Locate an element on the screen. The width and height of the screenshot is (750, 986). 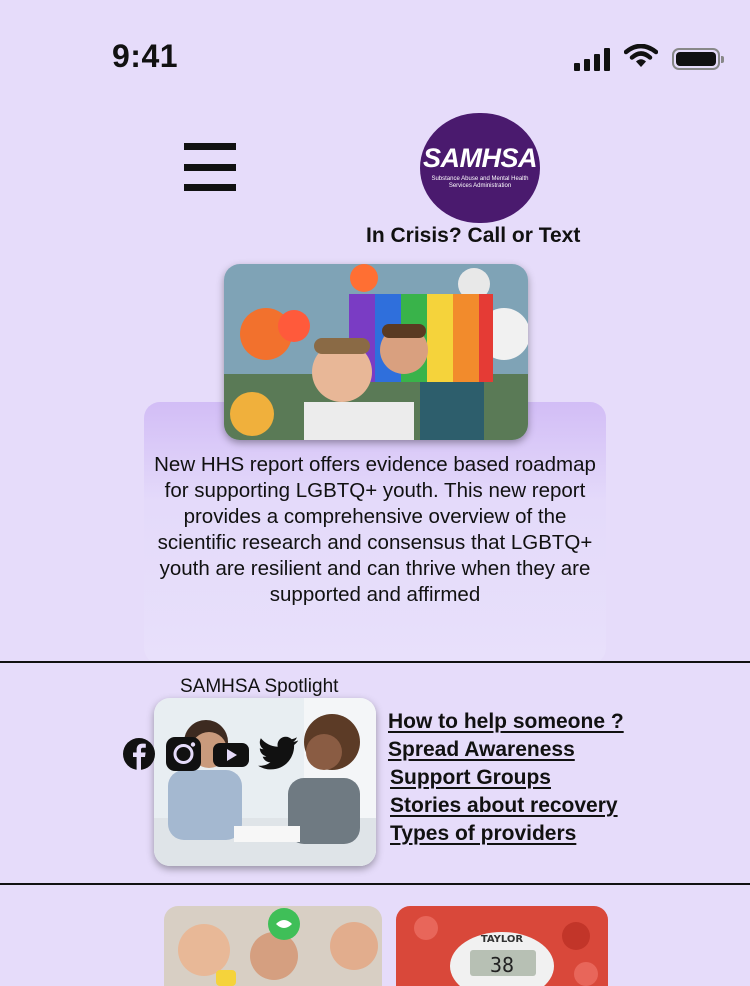
cellular-signal-icon is located at coordinates (592, 59).